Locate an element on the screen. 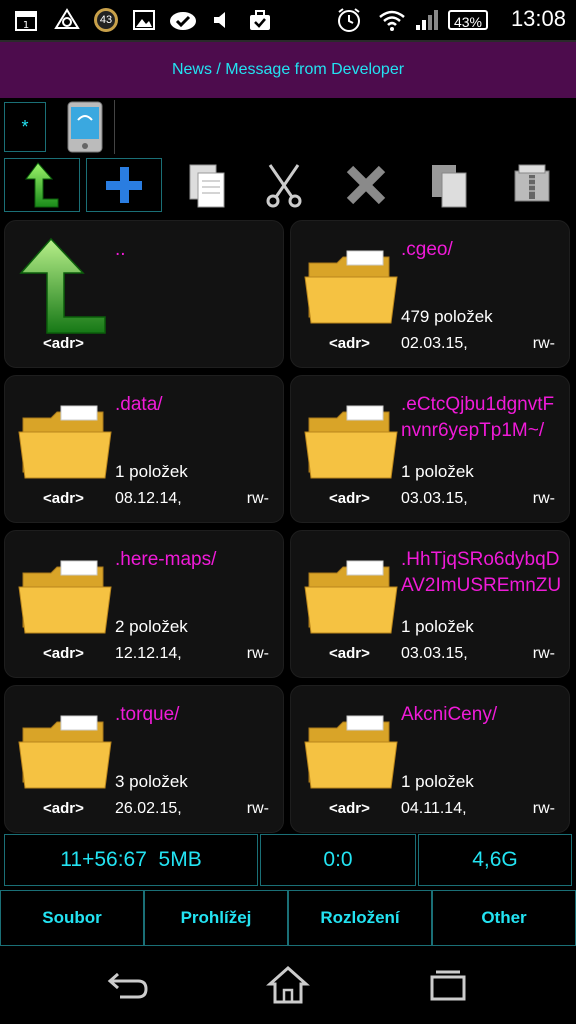 The height and width of the screenshot is (1024, 576). tab-device is located at coordinates (85, 127).